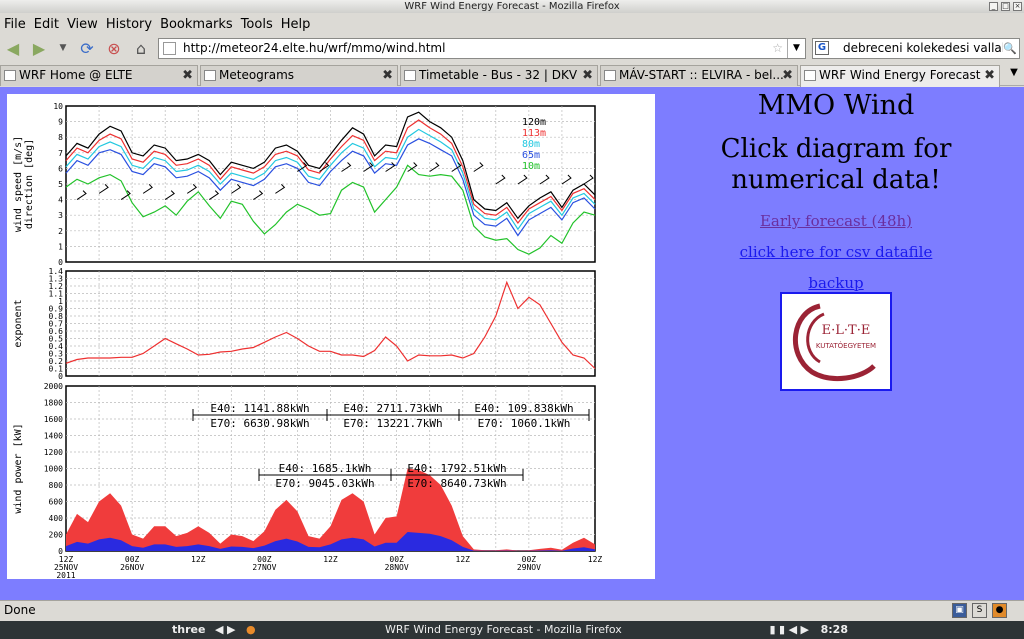 The width and height of the screenshot is (1024, 639). I want to click on tab-meteograms: Meteograms ✖, so click(299, 75).